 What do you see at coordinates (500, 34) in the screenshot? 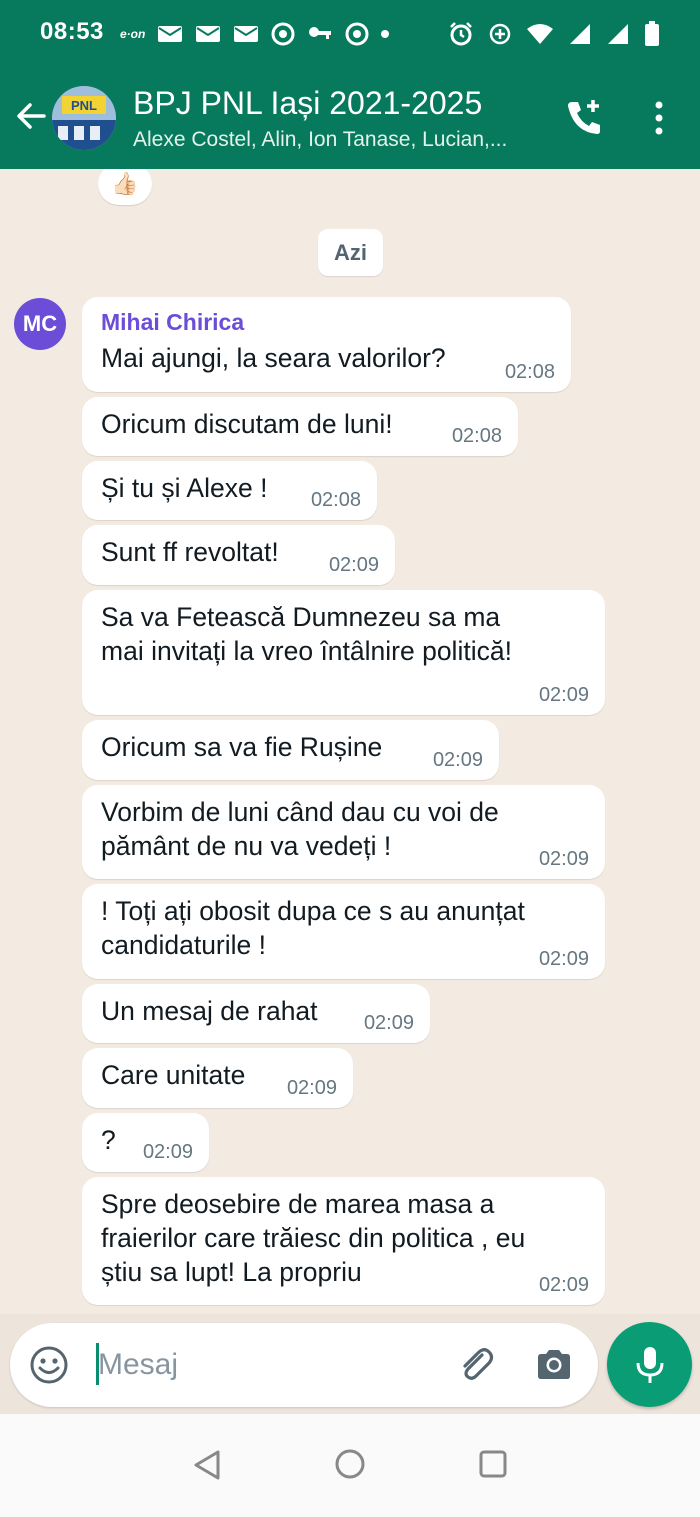
I see `data-saver-icon` at bounding box center [500, 34].